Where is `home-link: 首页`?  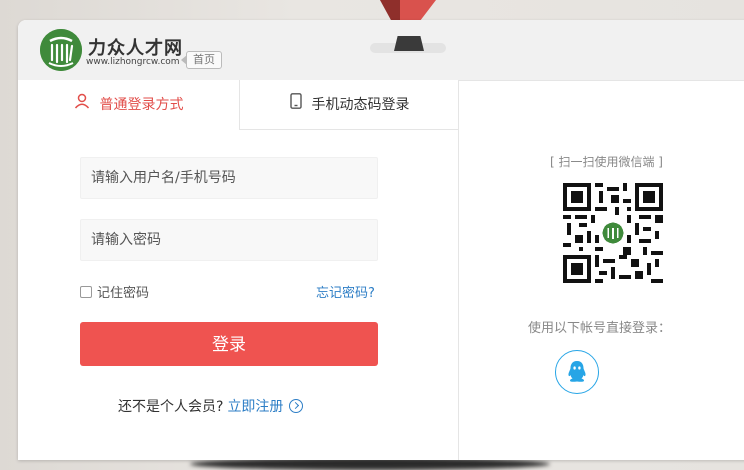 home-link: 首页 is located at coordinates (201, 60).